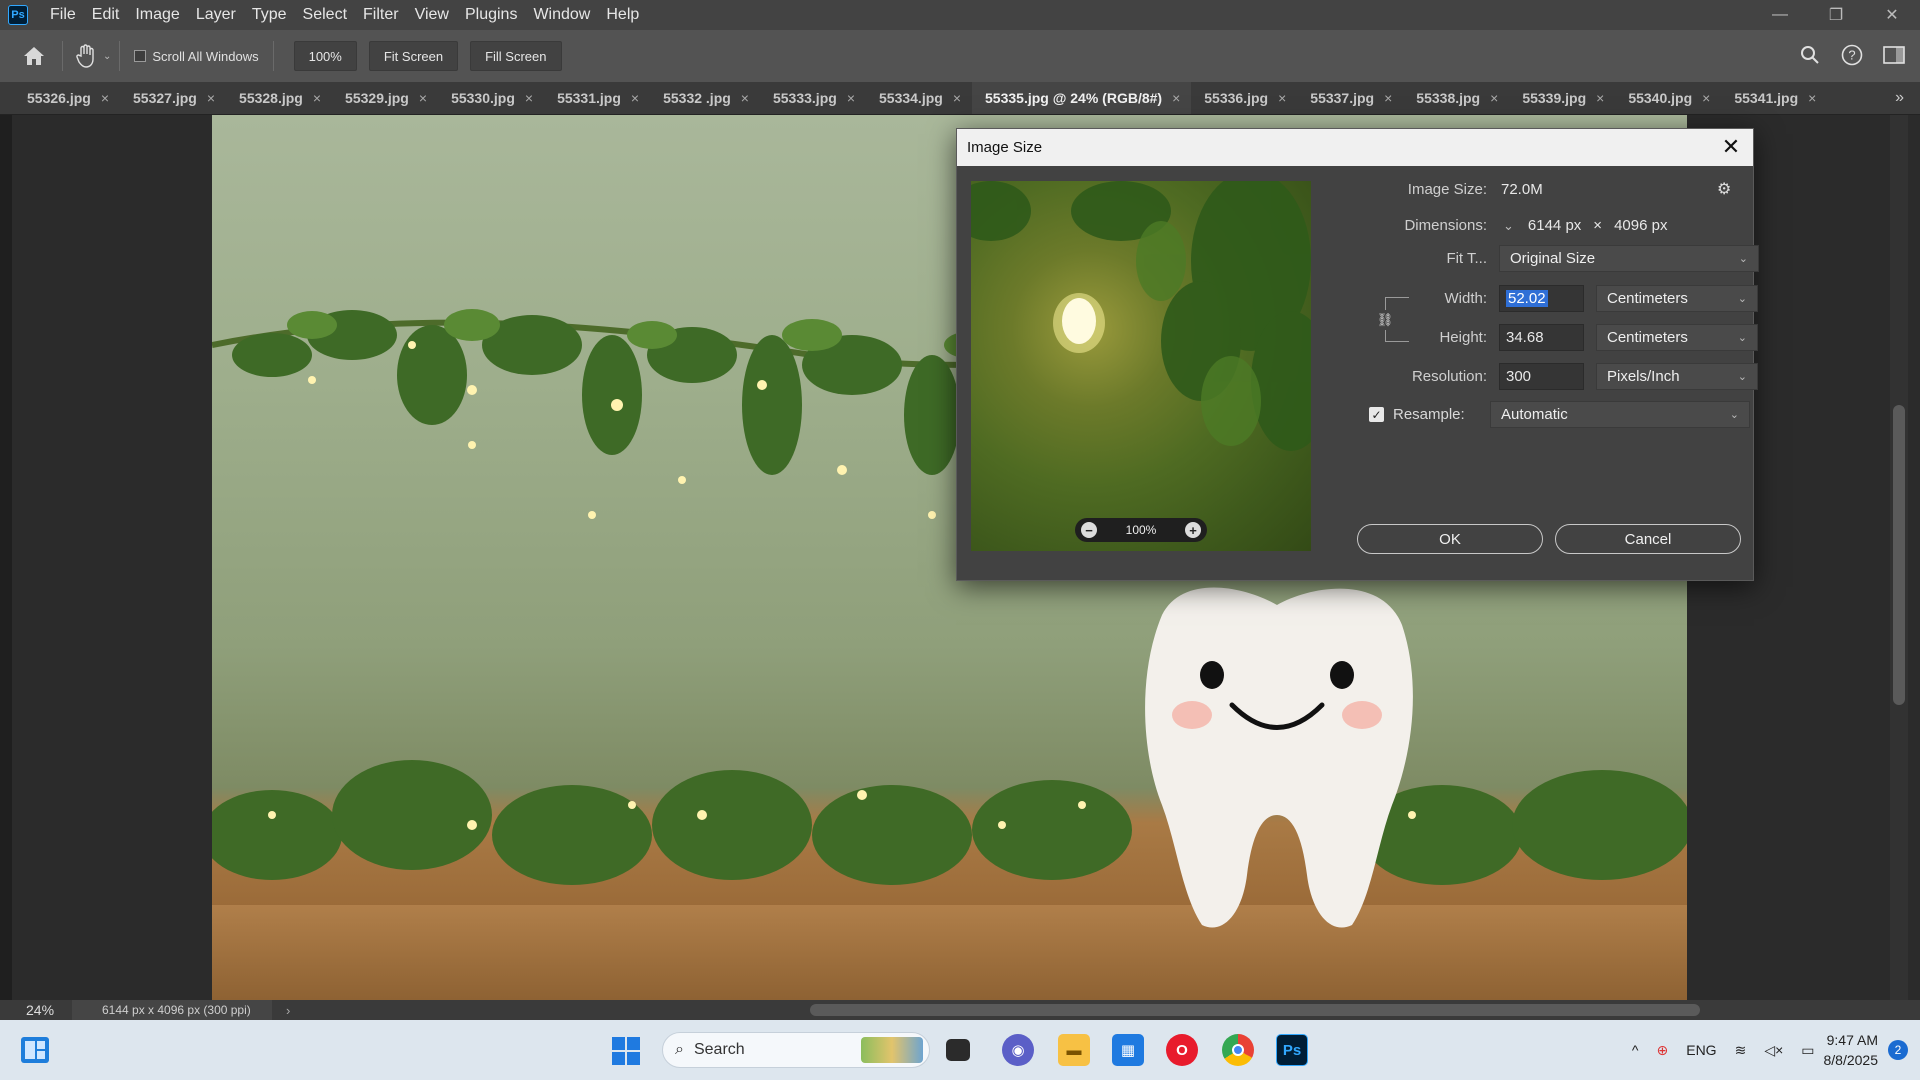  Describe the element at coordinates (1663, 1050) in the screenshot. I see `network-globe-icon: ⊕` at that location.